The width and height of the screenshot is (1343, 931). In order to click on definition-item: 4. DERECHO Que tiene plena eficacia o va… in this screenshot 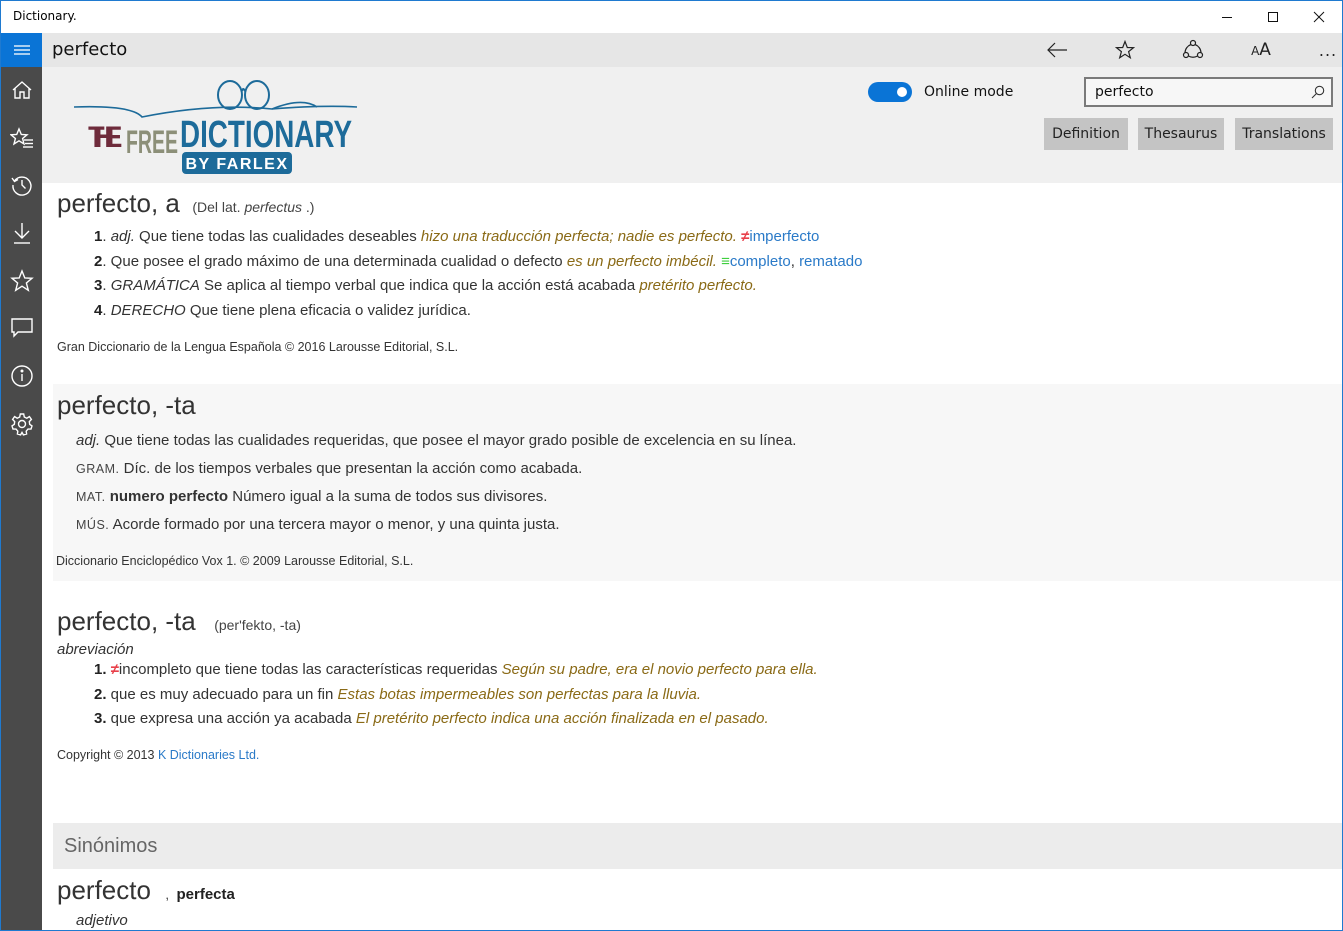, I will do `click(282, 310)`.